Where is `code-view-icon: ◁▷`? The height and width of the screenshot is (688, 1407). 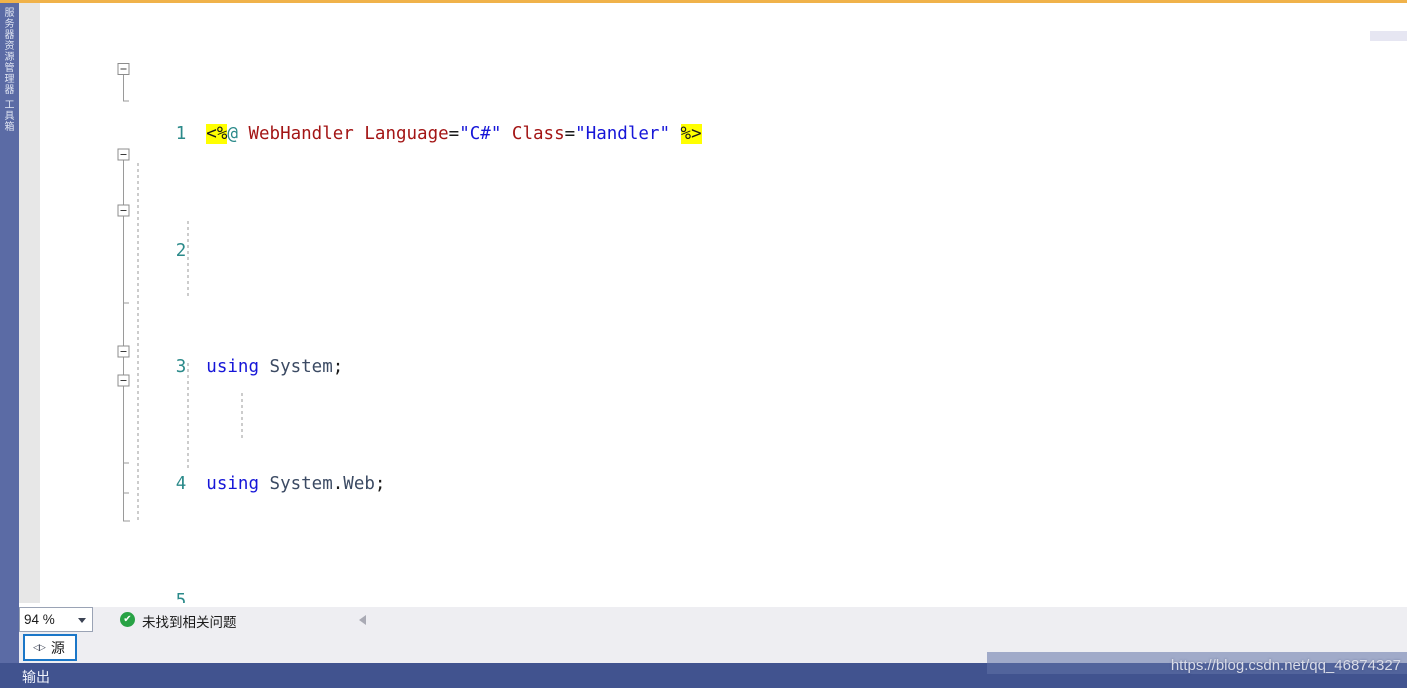 code-view-icon: ◁▷ is located at coordinates (39, 647).